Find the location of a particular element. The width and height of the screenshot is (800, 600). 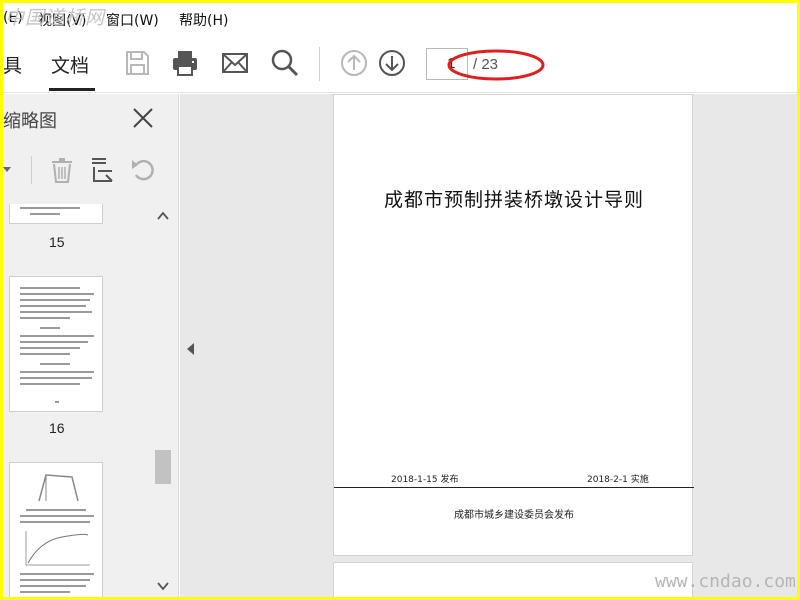

document-publisher: 成都市城乡建设委员会发布 is located at coordinates (514, 515).